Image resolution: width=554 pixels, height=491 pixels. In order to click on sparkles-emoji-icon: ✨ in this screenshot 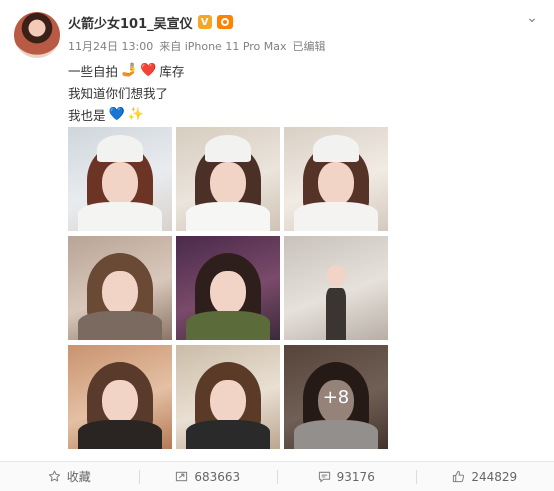, I will do `click(136, 115)`.